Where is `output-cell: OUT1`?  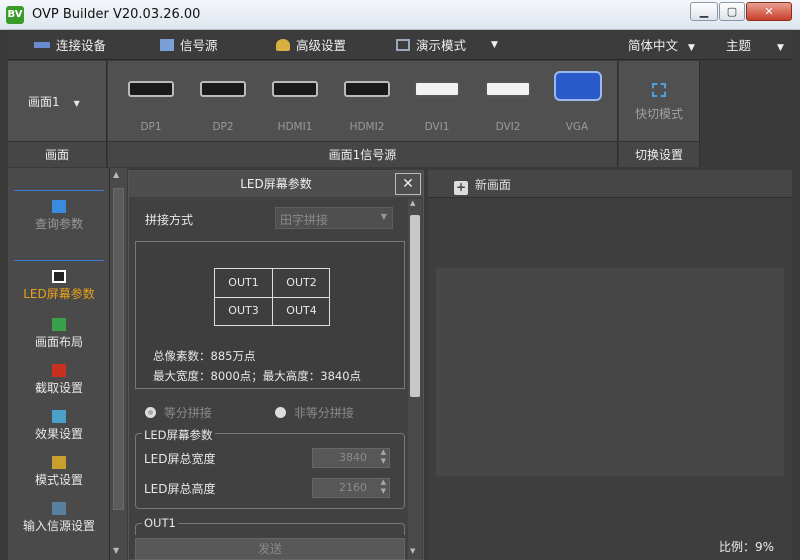
output-cell: OUT1 is located at coordinates (243, 282).